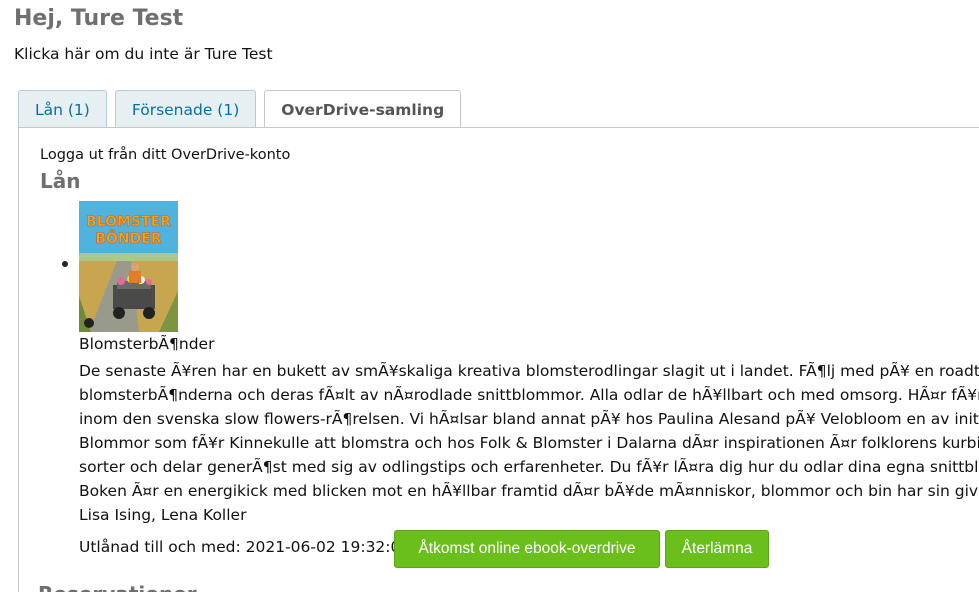 This screenshot has height=592, width=979. I want to click on online-access-button: Åtkomst online ebook-overdrive, so click(527, 549).